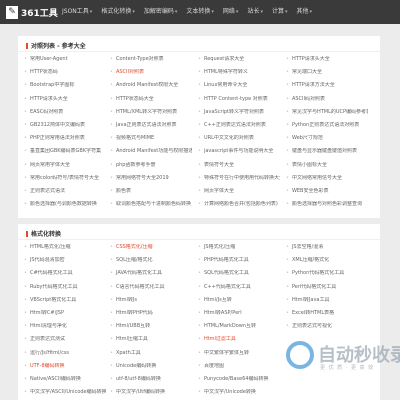  What do you see at coordinates (239, 178) in the screenshot?
I see `tool-link: • 特殊符号在行中使用用代码转换大全` at bounding box center [239, 178].